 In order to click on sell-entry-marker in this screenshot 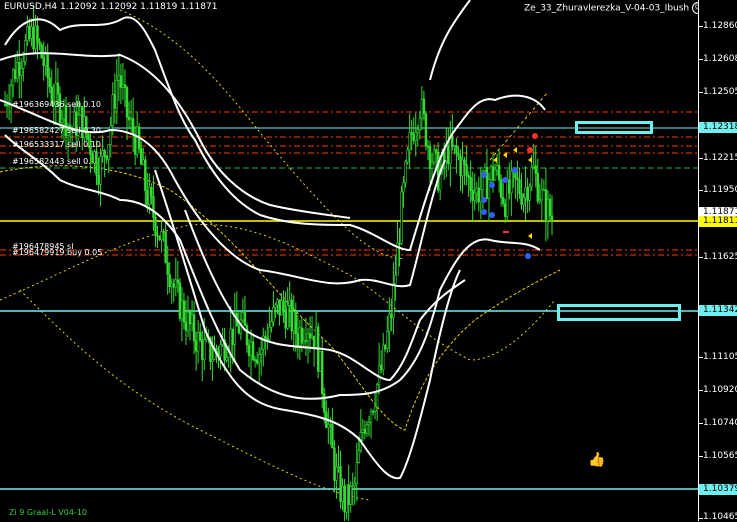, I will do `click(530, 150)`.